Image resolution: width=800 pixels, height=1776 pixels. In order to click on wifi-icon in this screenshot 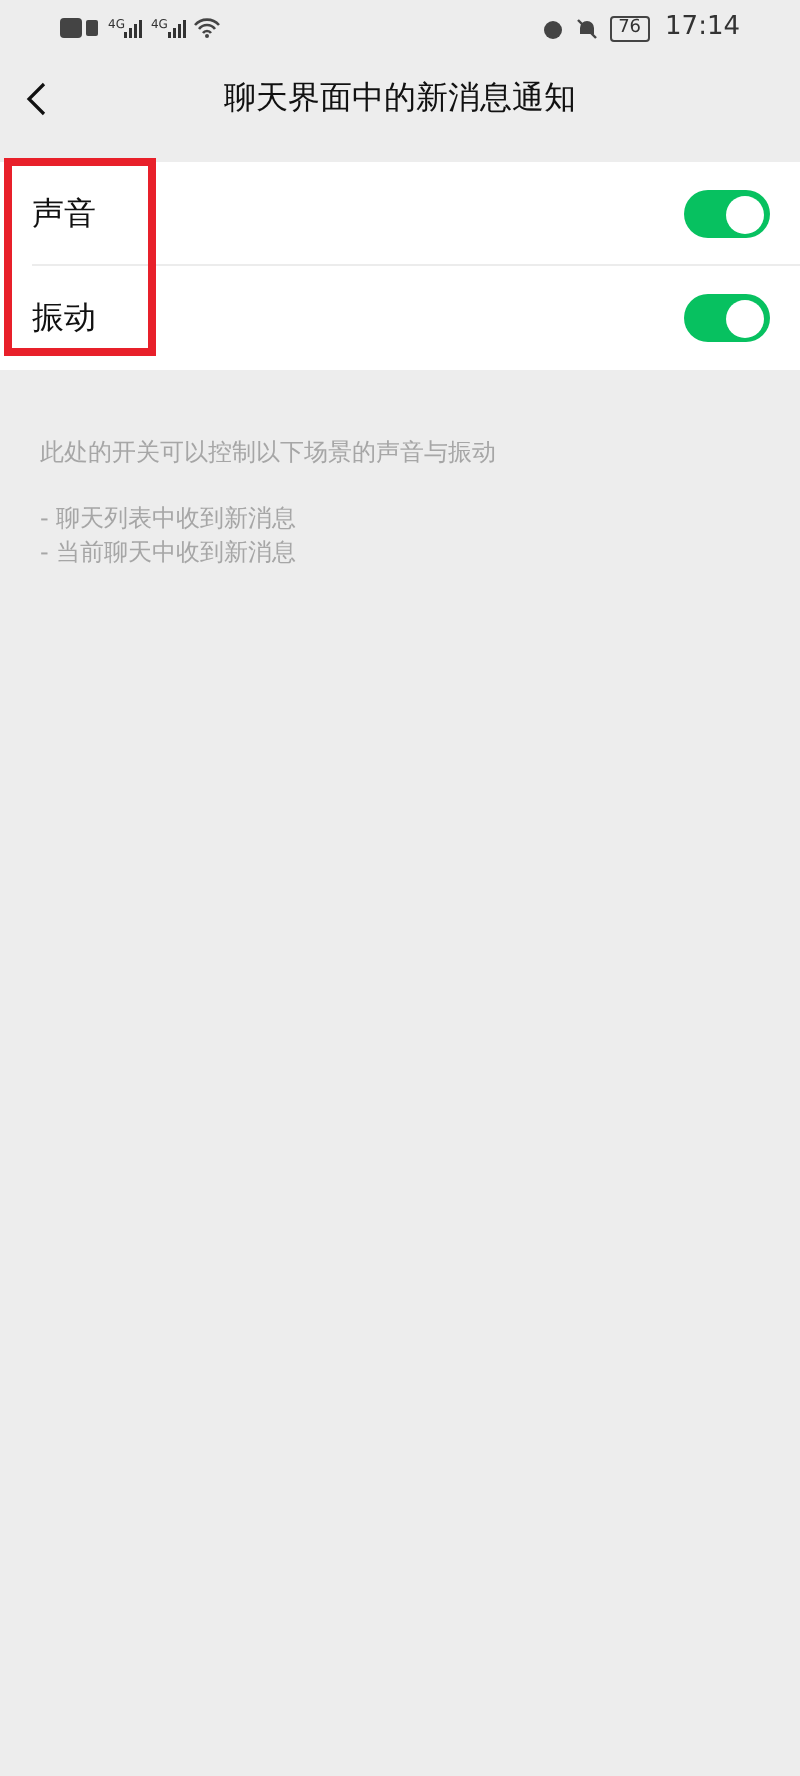, I will do `click(206, 28)`.